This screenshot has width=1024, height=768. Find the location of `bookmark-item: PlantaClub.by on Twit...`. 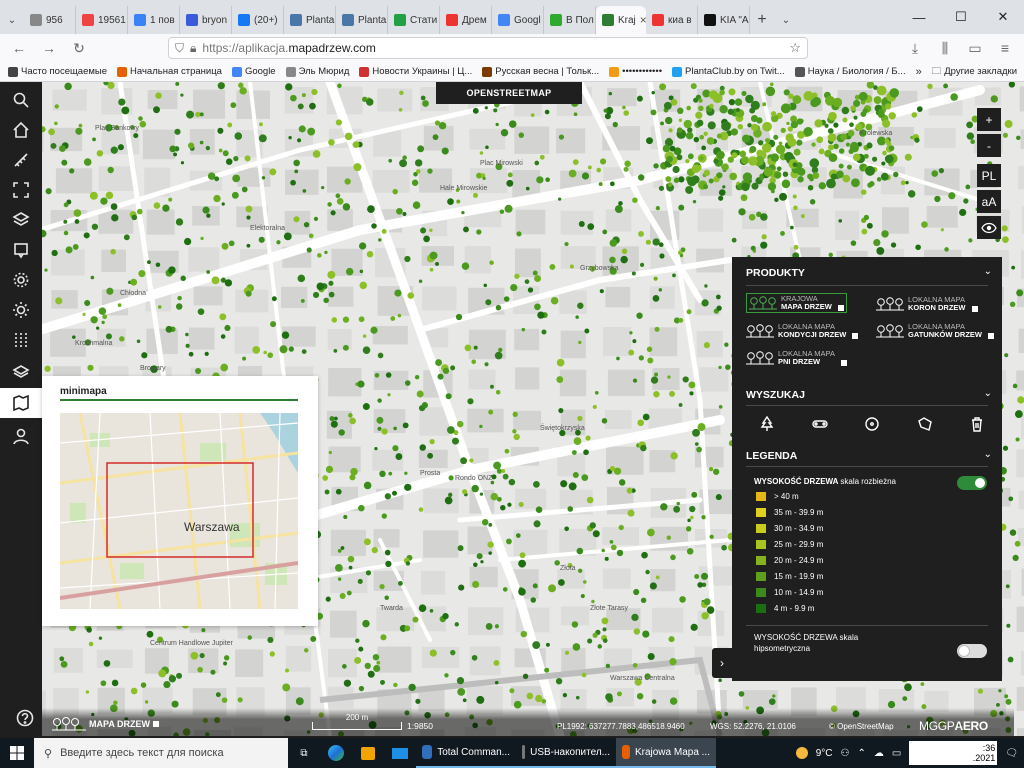

bookmark-item: PlantaClub.by on Twit... is located at coordinates (728, 71).